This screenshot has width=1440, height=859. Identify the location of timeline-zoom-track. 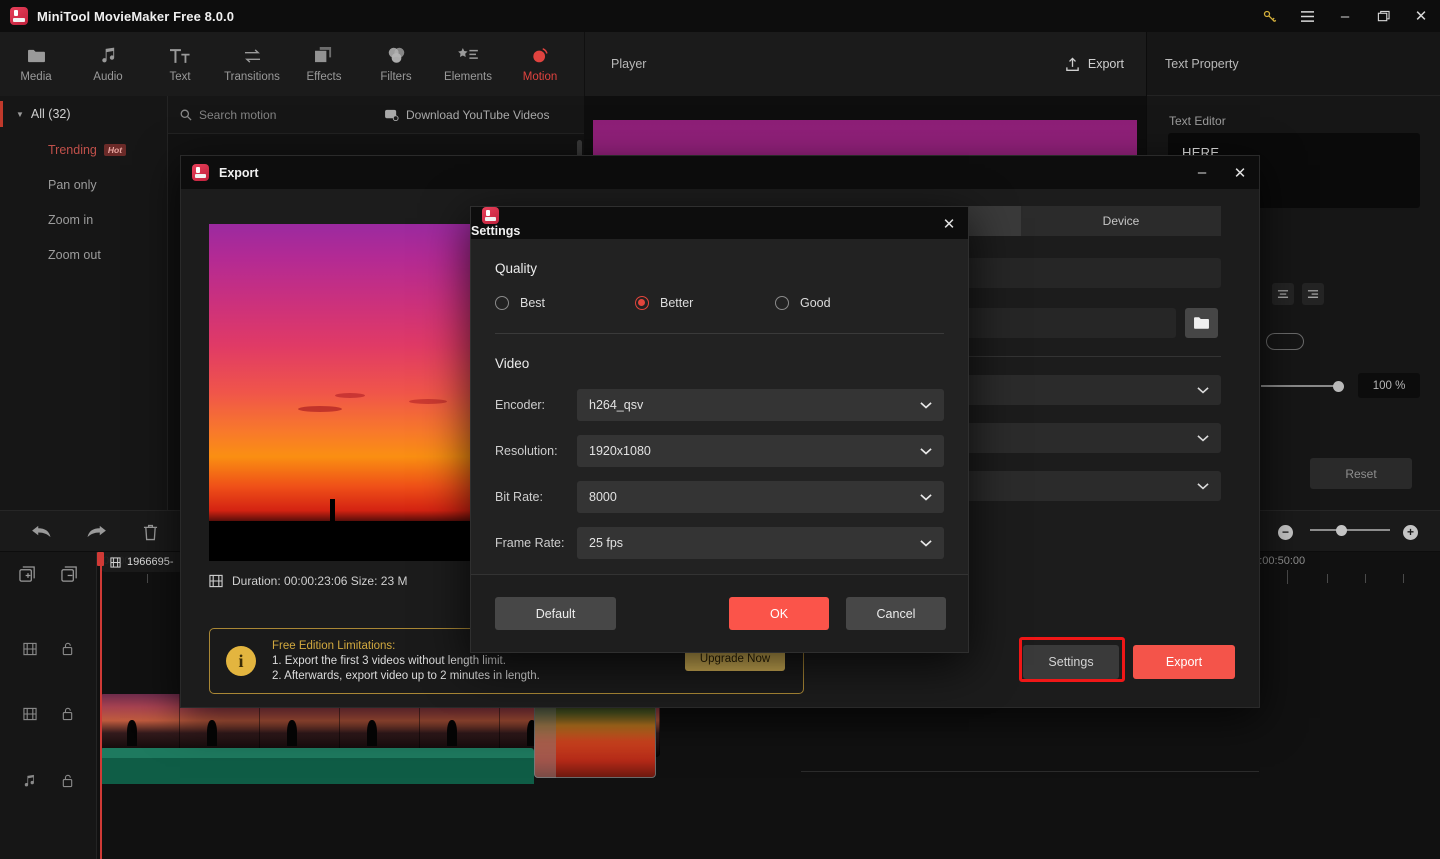
(1350, 530).